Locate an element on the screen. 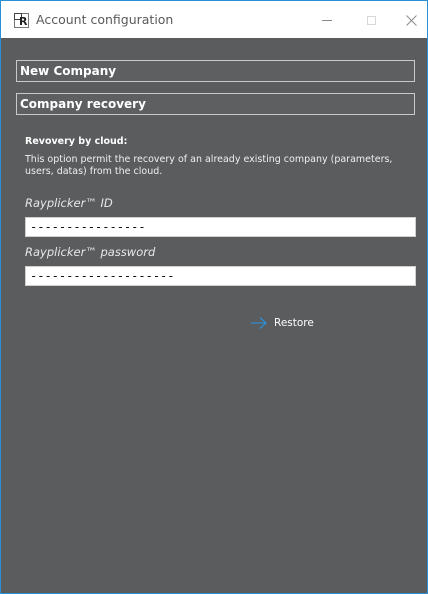 The width and height of the screenshot is (428, 594). app-icon: R is located at coordinates (21, 20).